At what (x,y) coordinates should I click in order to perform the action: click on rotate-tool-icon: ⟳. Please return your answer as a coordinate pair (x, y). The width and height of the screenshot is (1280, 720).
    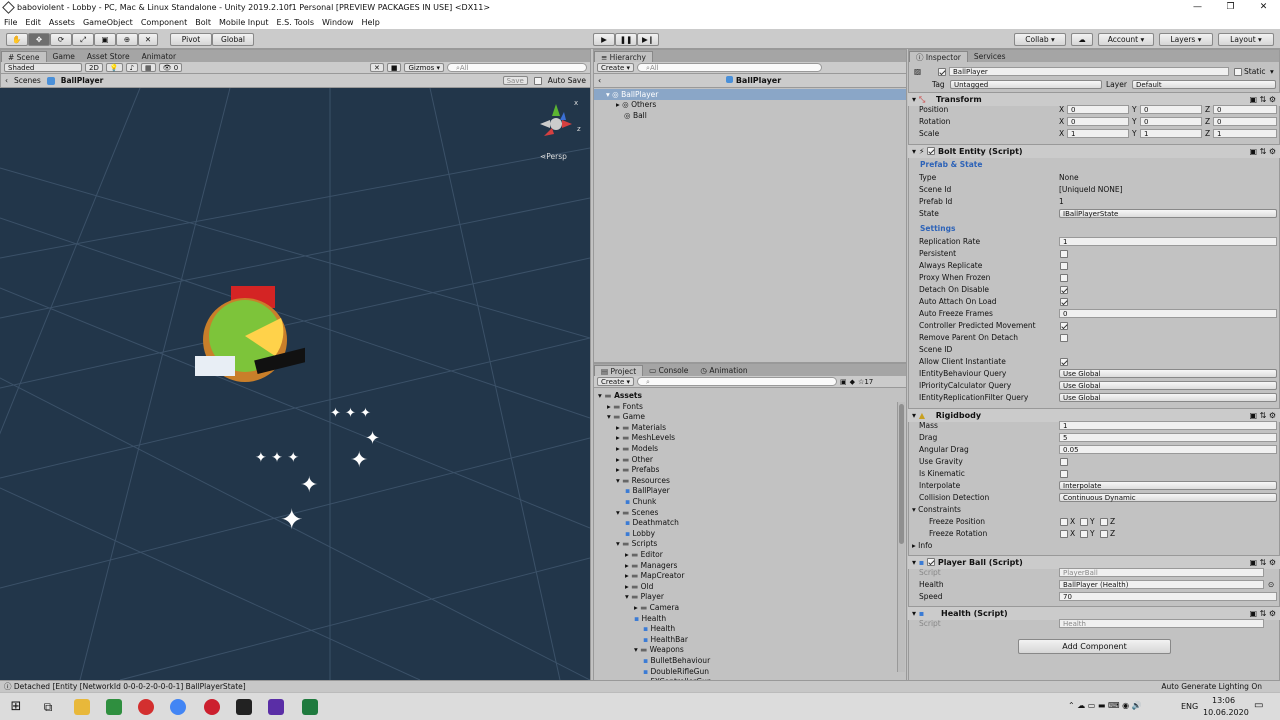
    Looking at the image, I should click on (61, 39).